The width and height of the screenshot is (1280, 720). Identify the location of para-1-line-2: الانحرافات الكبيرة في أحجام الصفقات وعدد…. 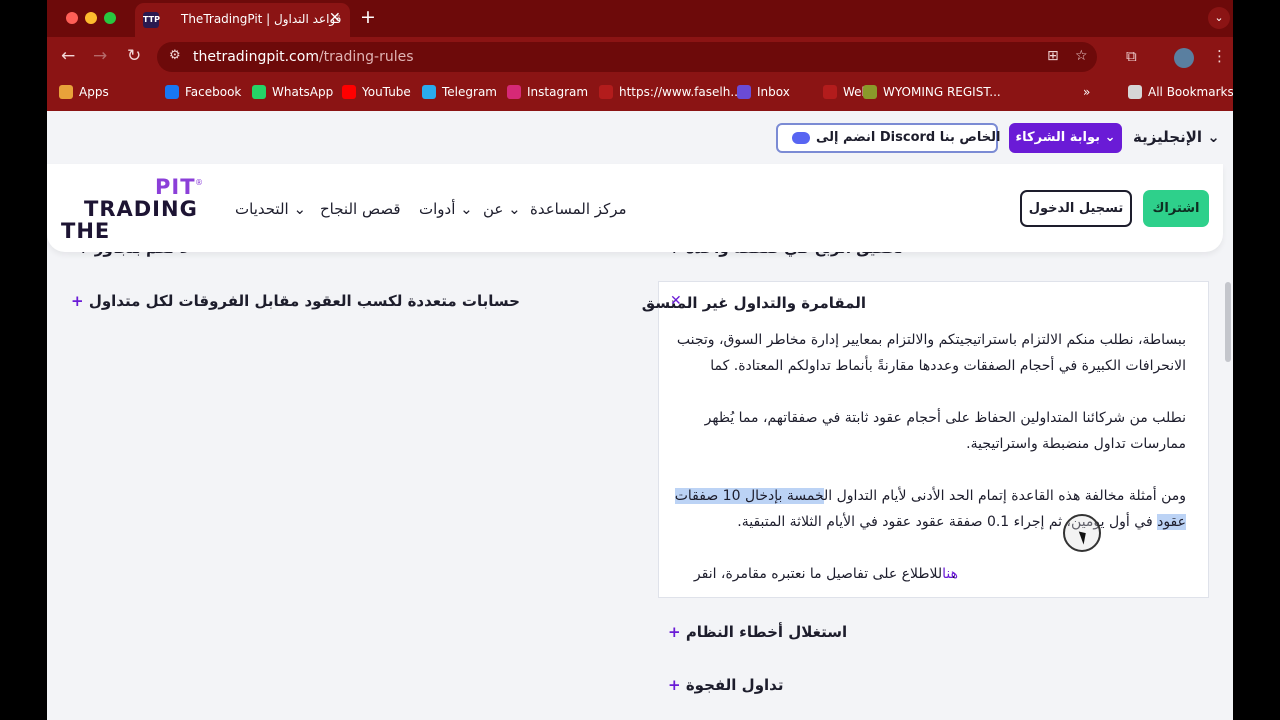
(948, 366).